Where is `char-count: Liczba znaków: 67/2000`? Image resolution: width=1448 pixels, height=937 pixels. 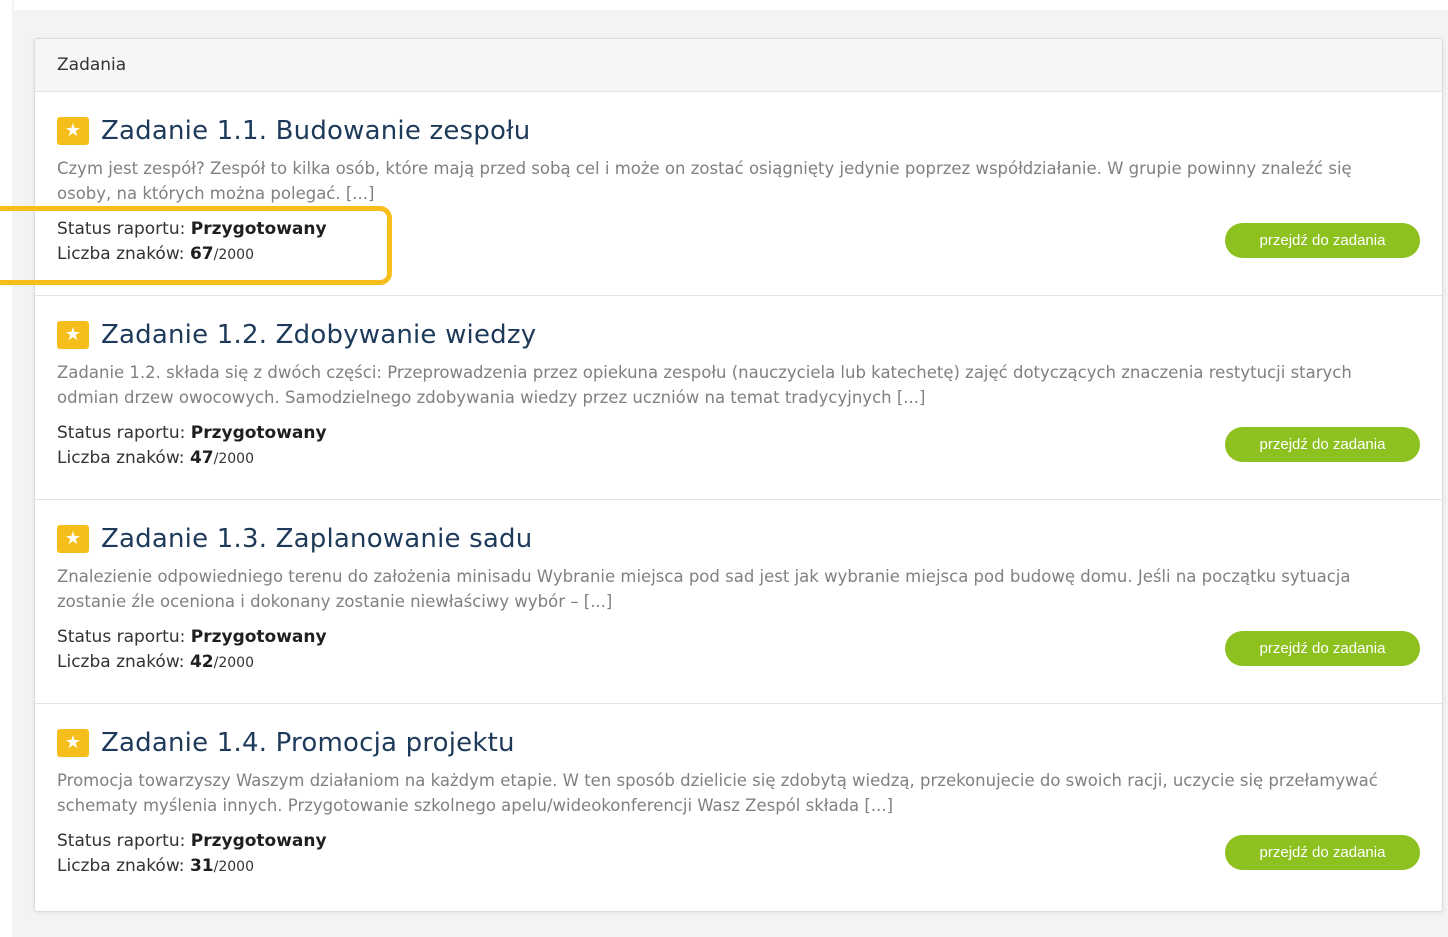 char-count: Liczba znaków: 67/2000 is located at coordinates (738, 255).